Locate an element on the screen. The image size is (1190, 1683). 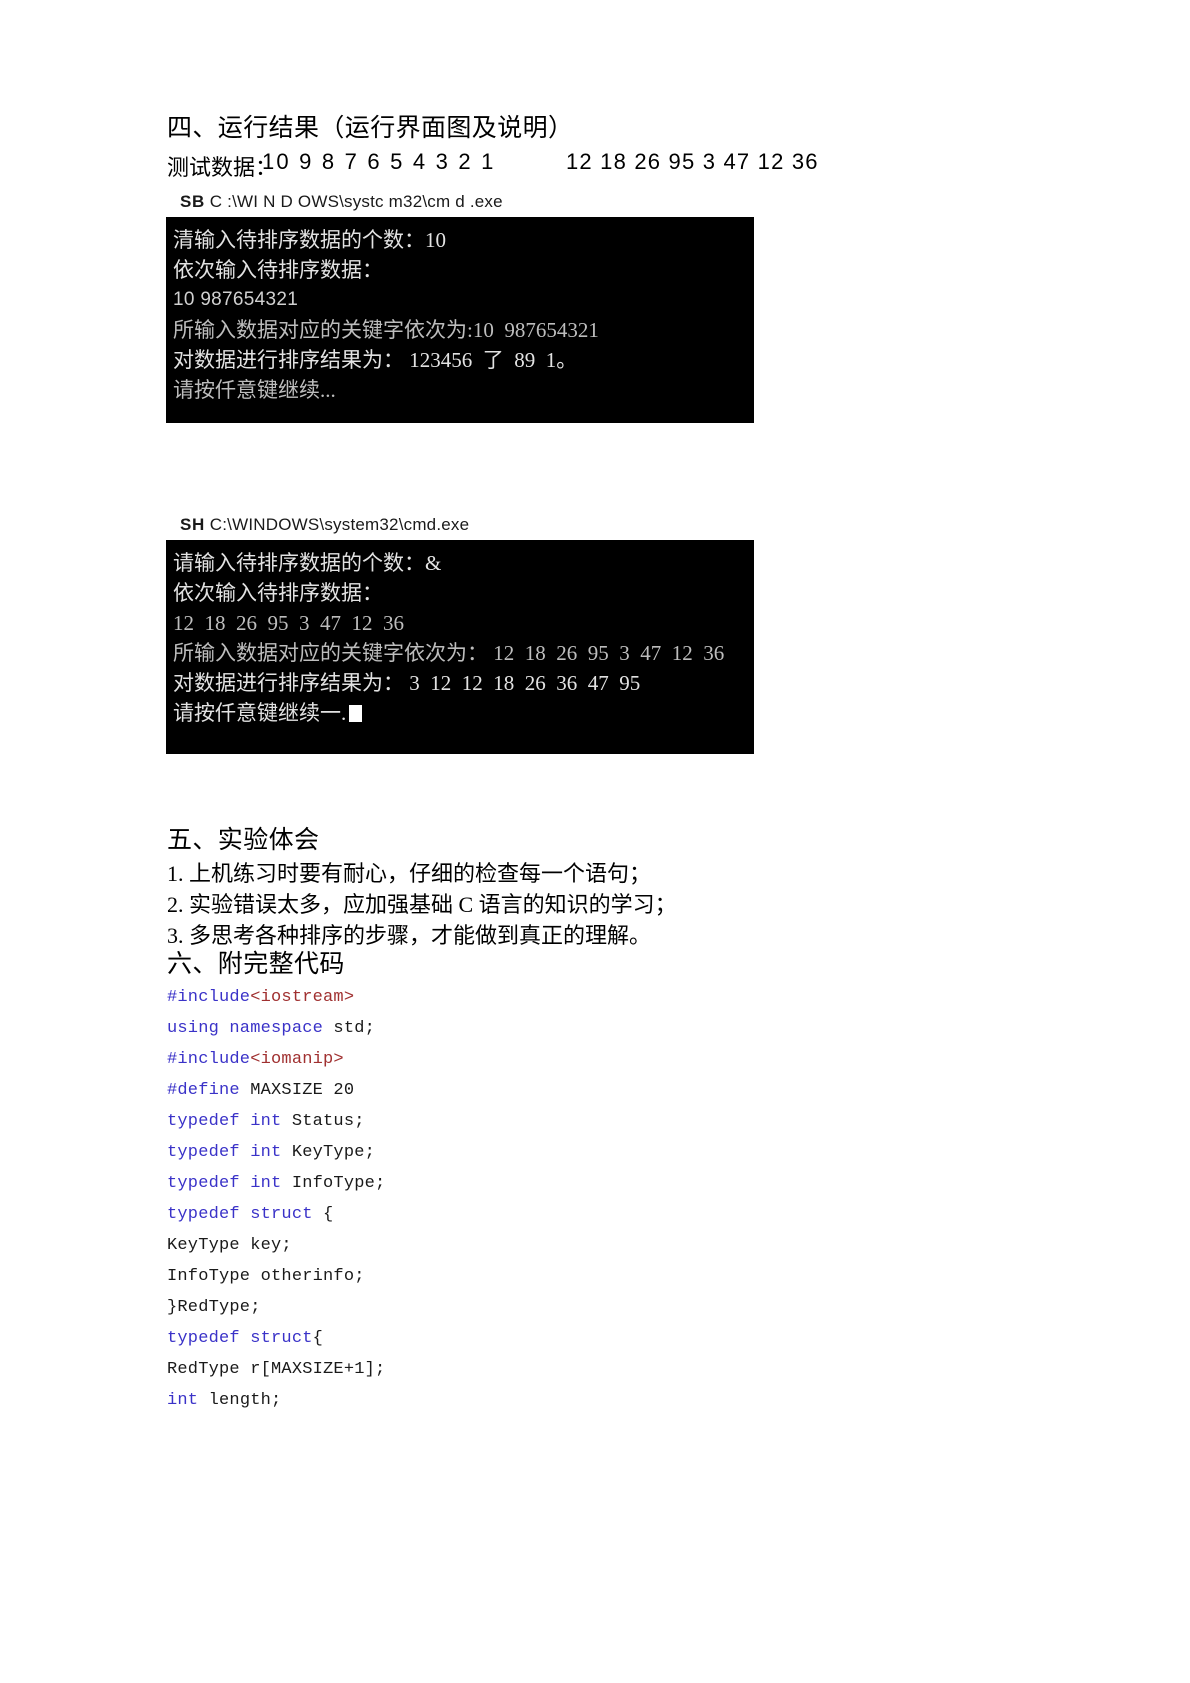
code-plain: KeyType; is located at coordinates (328, 1152).